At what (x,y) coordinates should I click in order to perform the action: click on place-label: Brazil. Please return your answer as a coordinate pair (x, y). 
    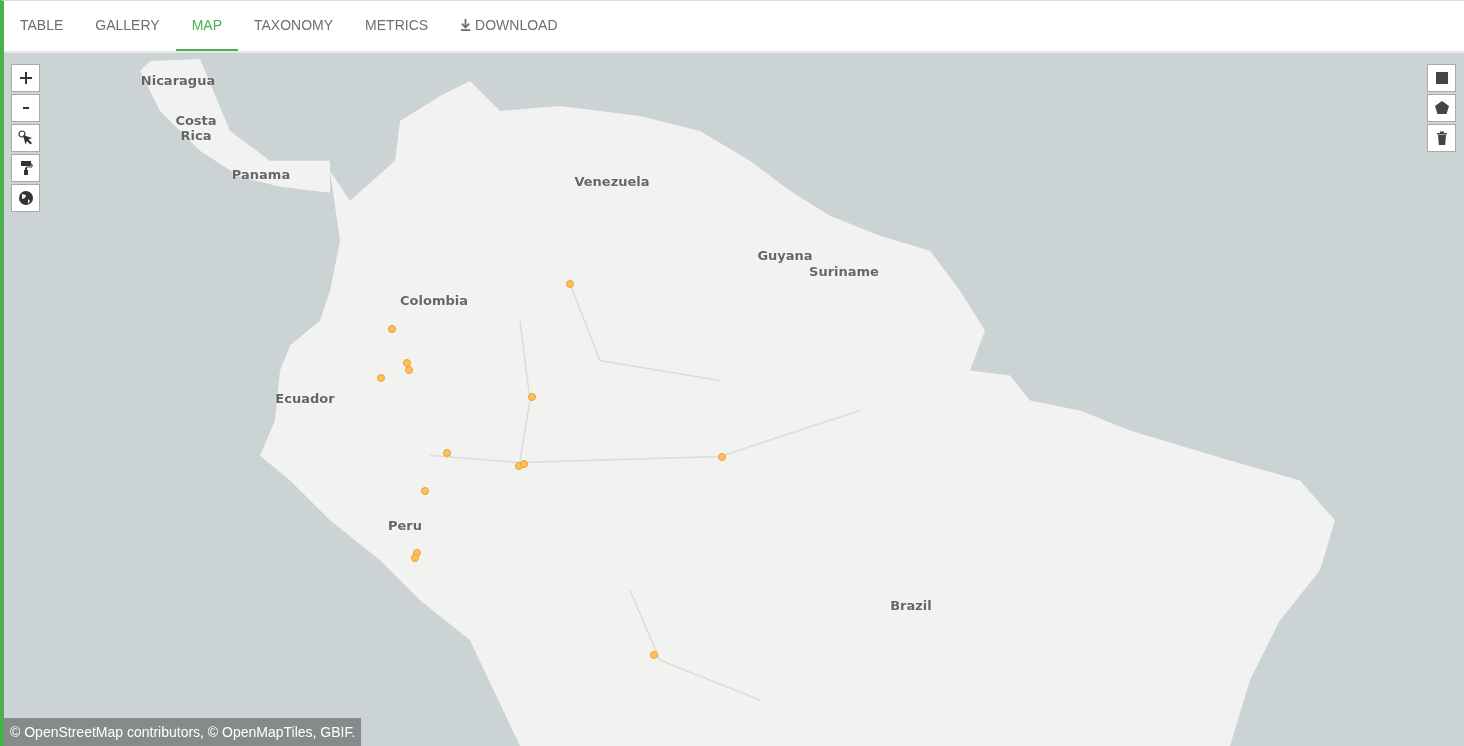
    Looking at the image, I should click on (911, 606).